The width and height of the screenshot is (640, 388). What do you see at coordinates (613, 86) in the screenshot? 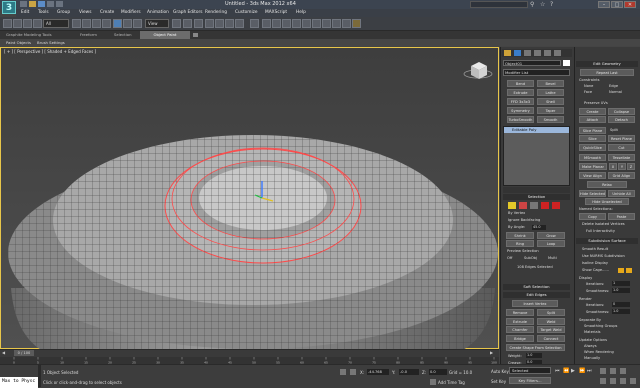
I see `constraint-edge-radio: Edge` at bounding box center [613, 86].